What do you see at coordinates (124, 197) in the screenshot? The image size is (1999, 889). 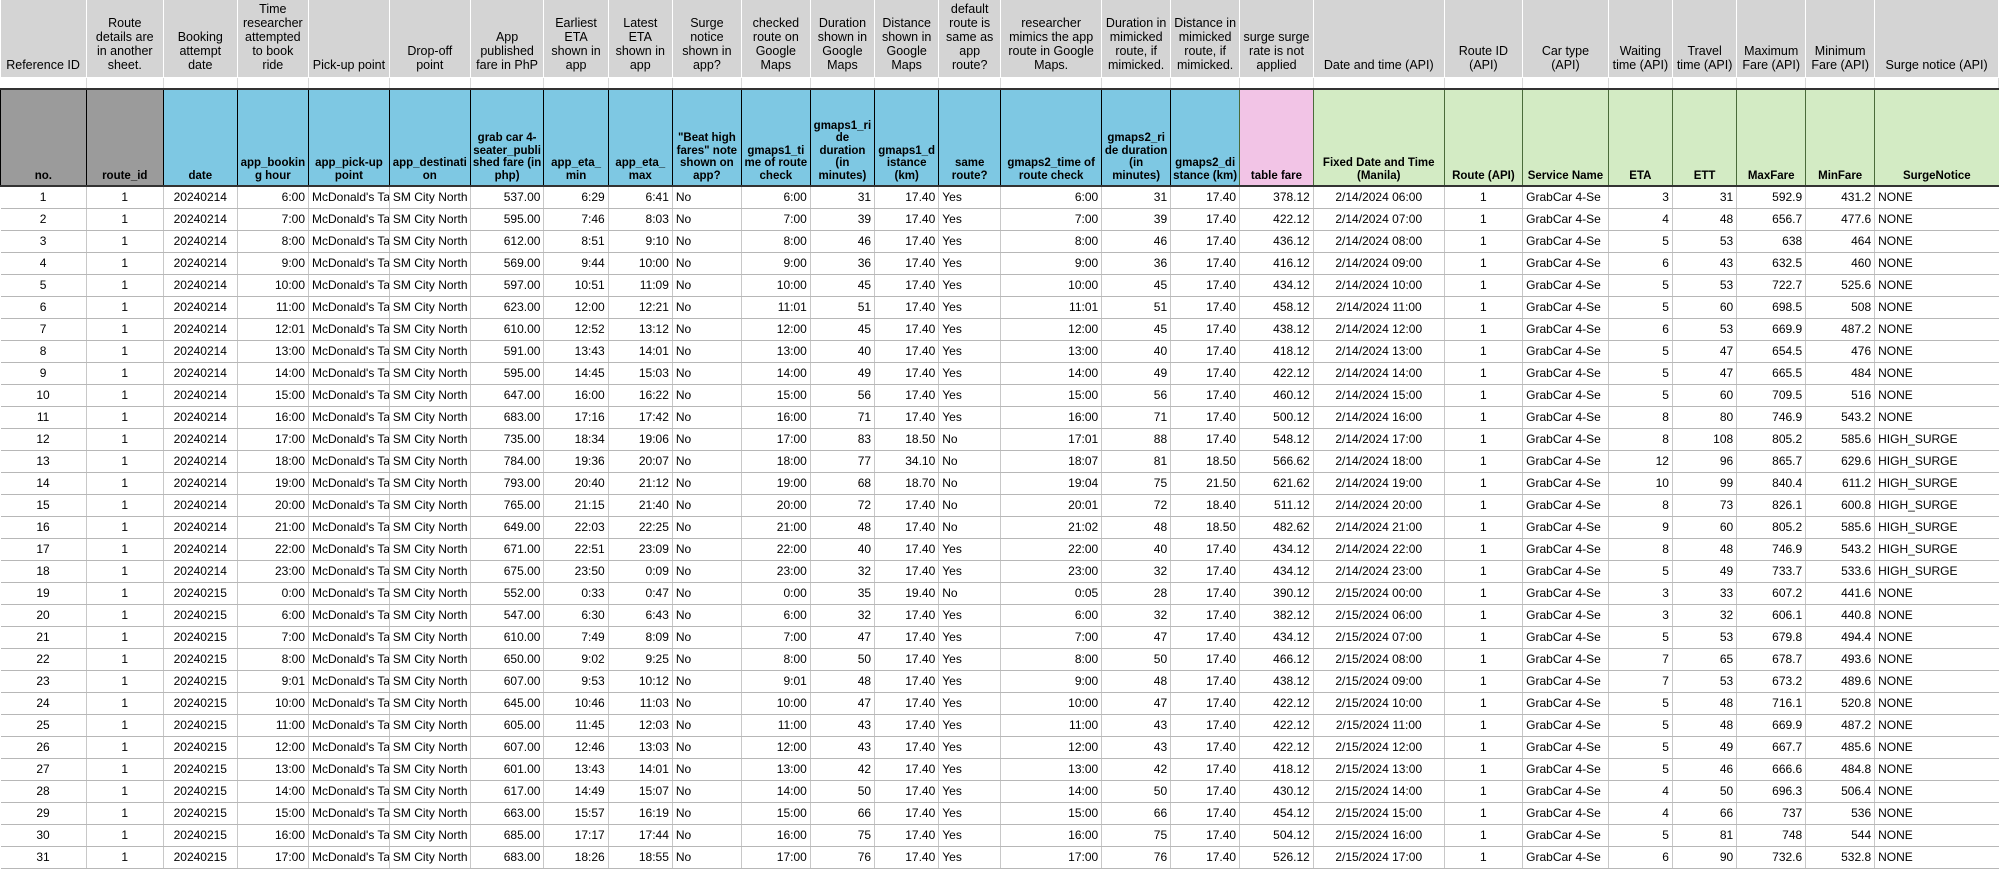 I see `cell-r1-c2: 1` at bounding box center [124, 197].